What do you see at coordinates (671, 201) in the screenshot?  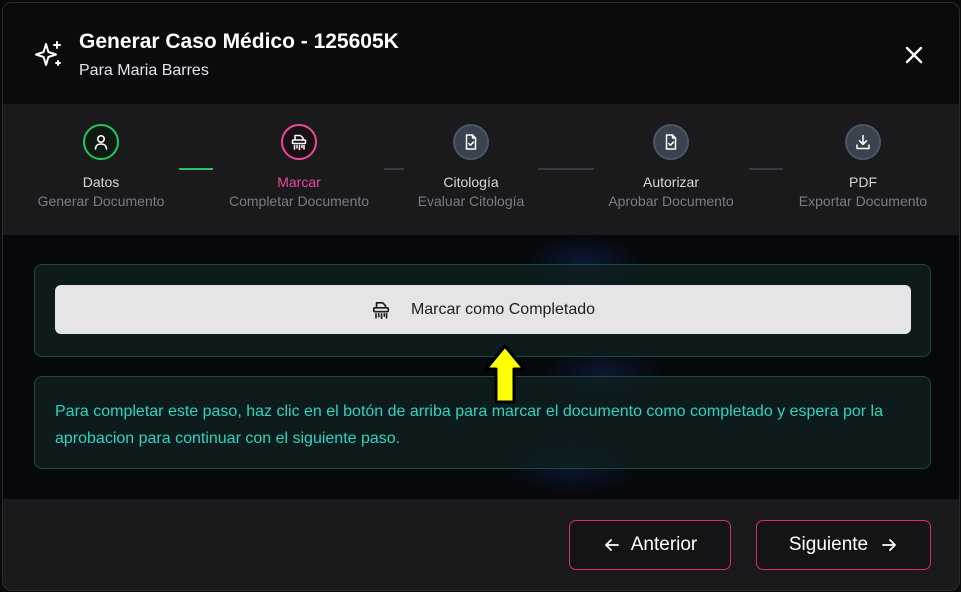 I see `step-sublabel: Aprobar Documento` at bounding box center [671, 201].